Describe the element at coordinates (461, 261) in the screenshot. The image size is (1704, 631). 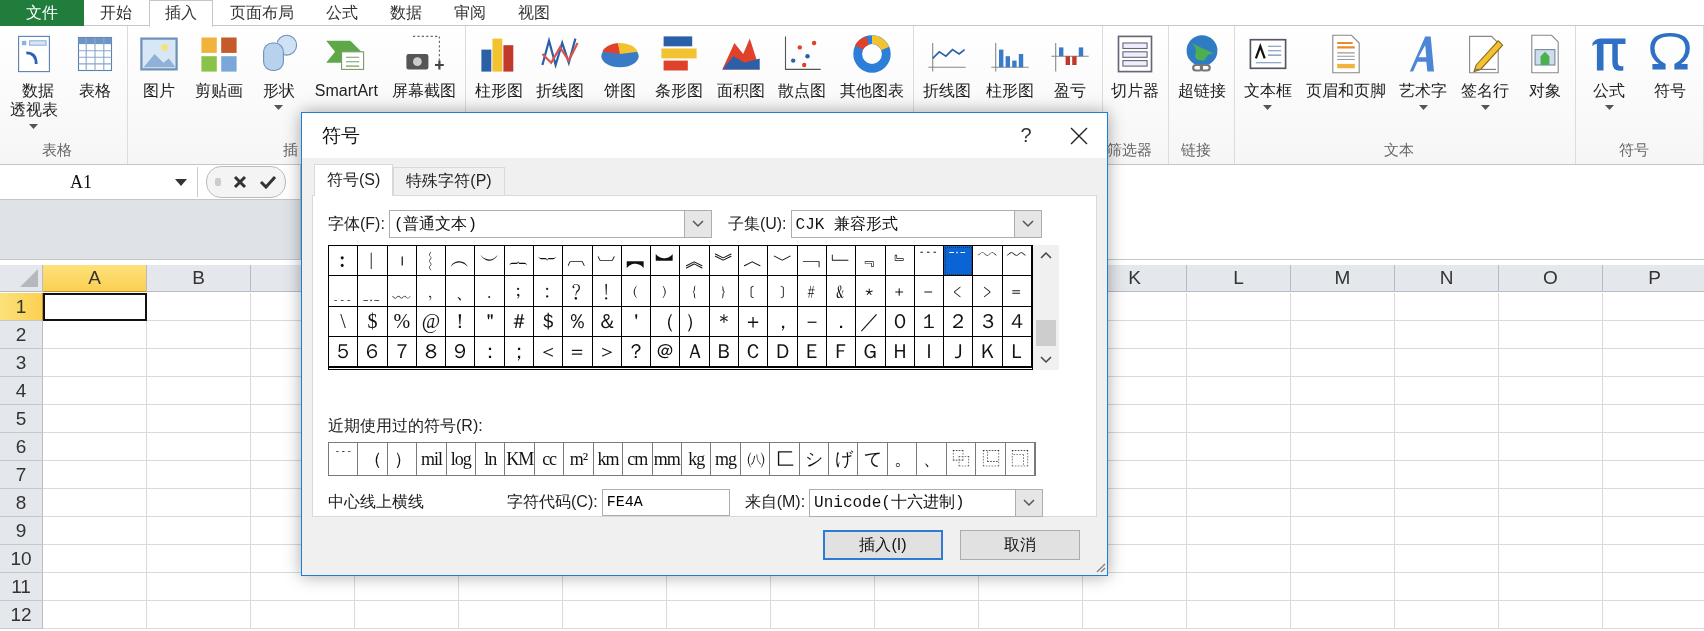
I see `symbol-cell: ︵` at that location.